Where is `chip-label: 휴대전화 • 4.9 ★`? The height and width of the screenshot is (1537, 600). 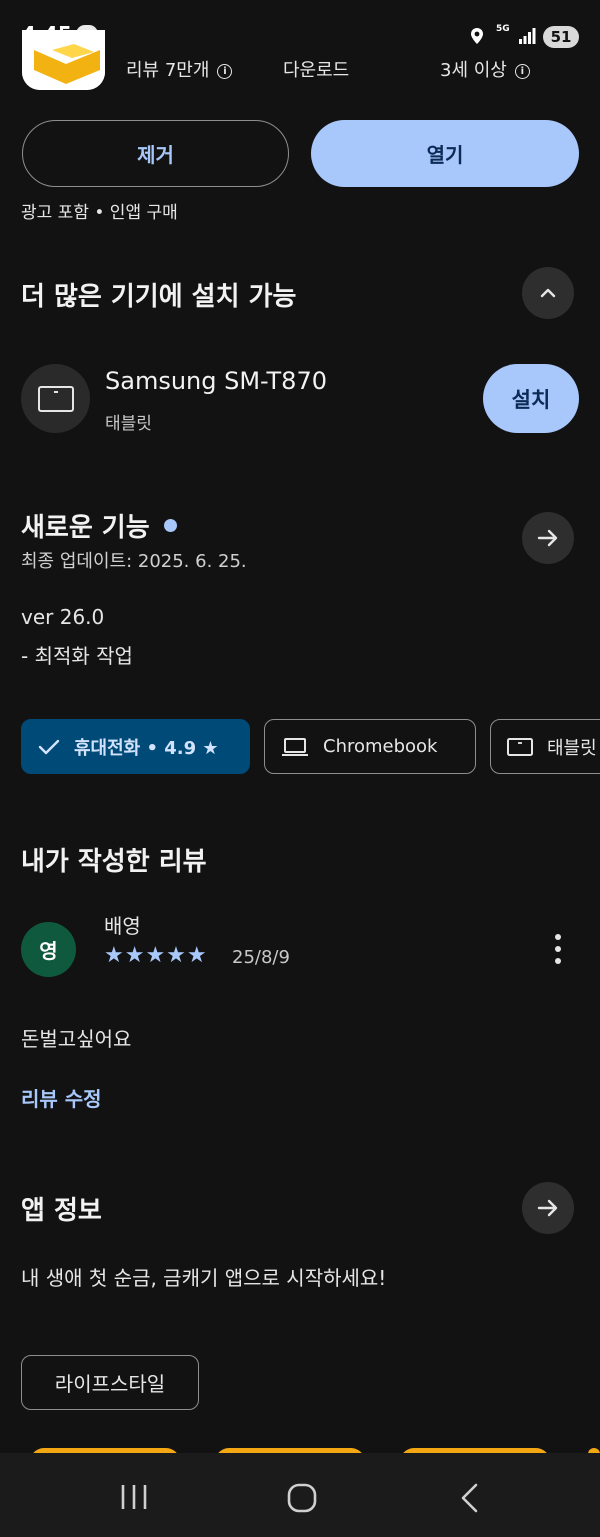 chip-label: 휴대전화 • 4.9 ★ is located at coordinates (146, 748).